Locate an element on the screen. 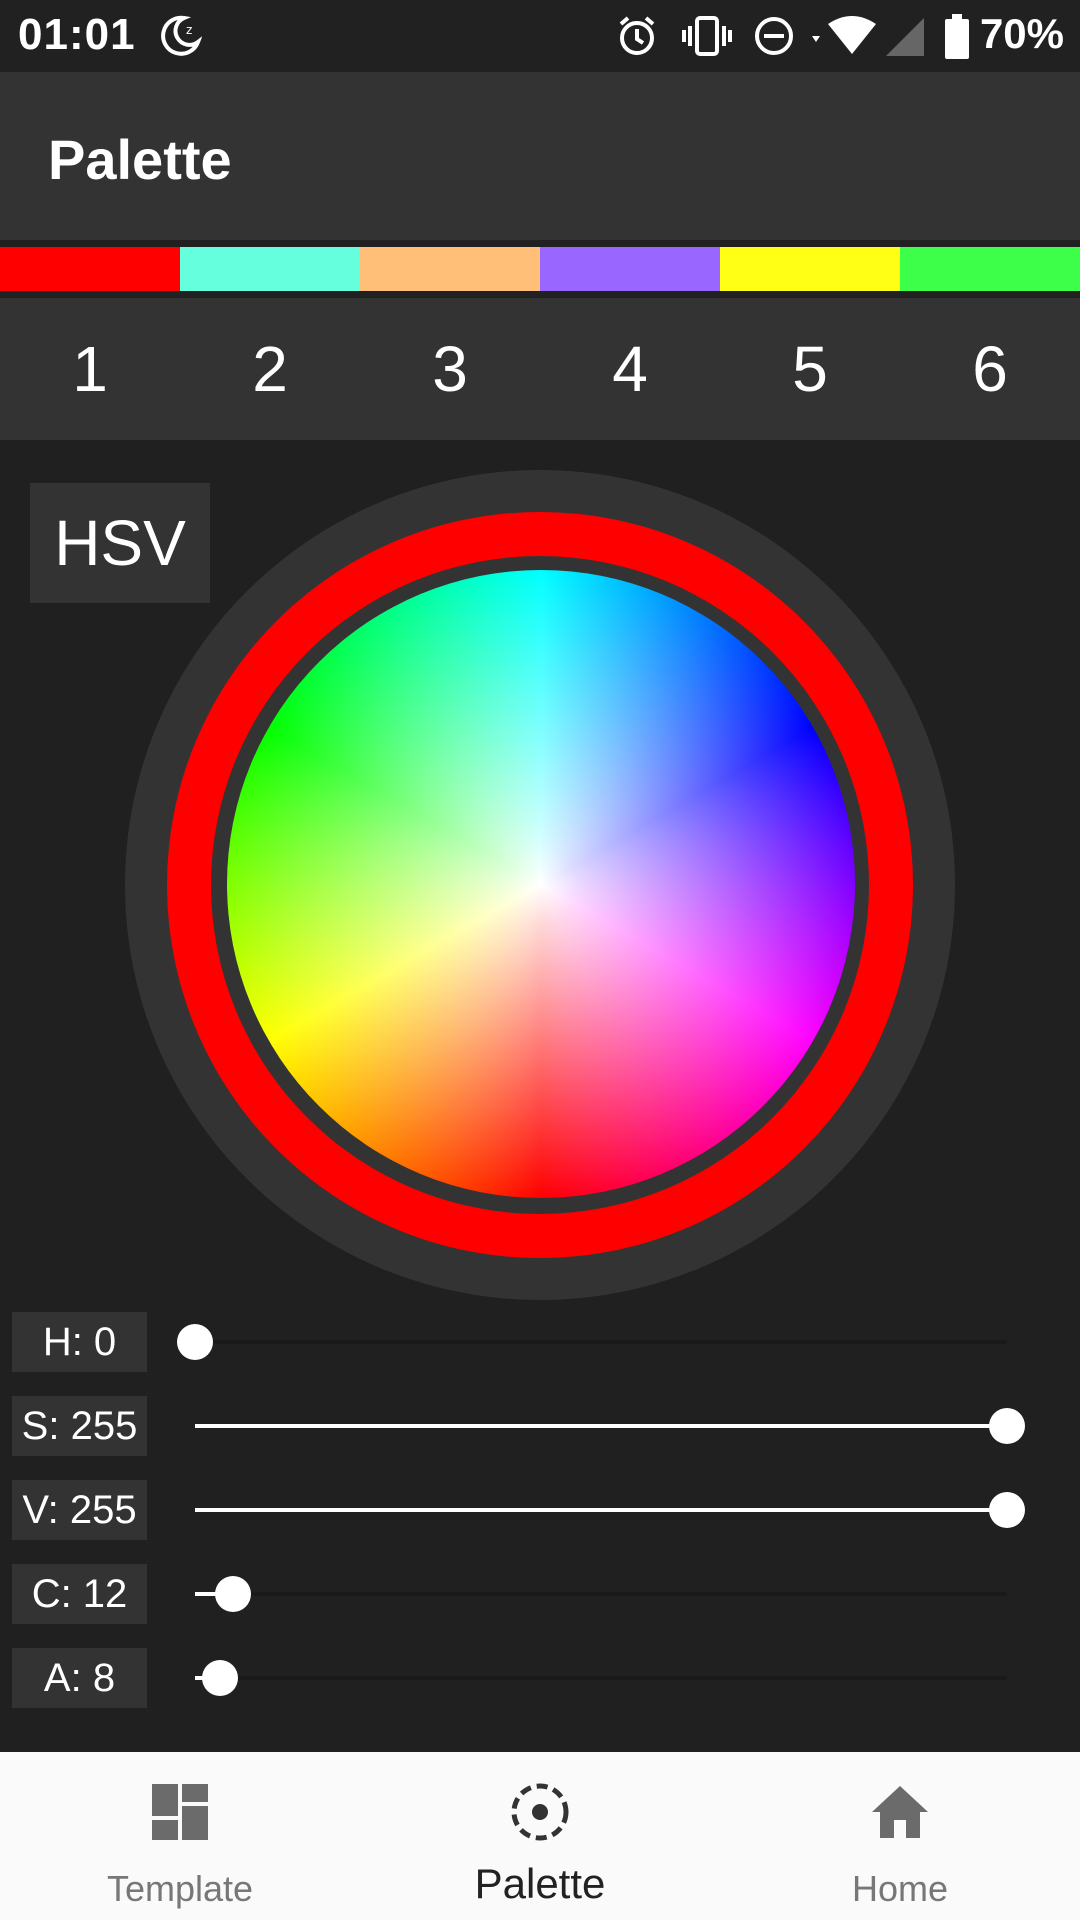 The image size is (1080, 1920). svg-text: z is located at coordinates (189, 30).